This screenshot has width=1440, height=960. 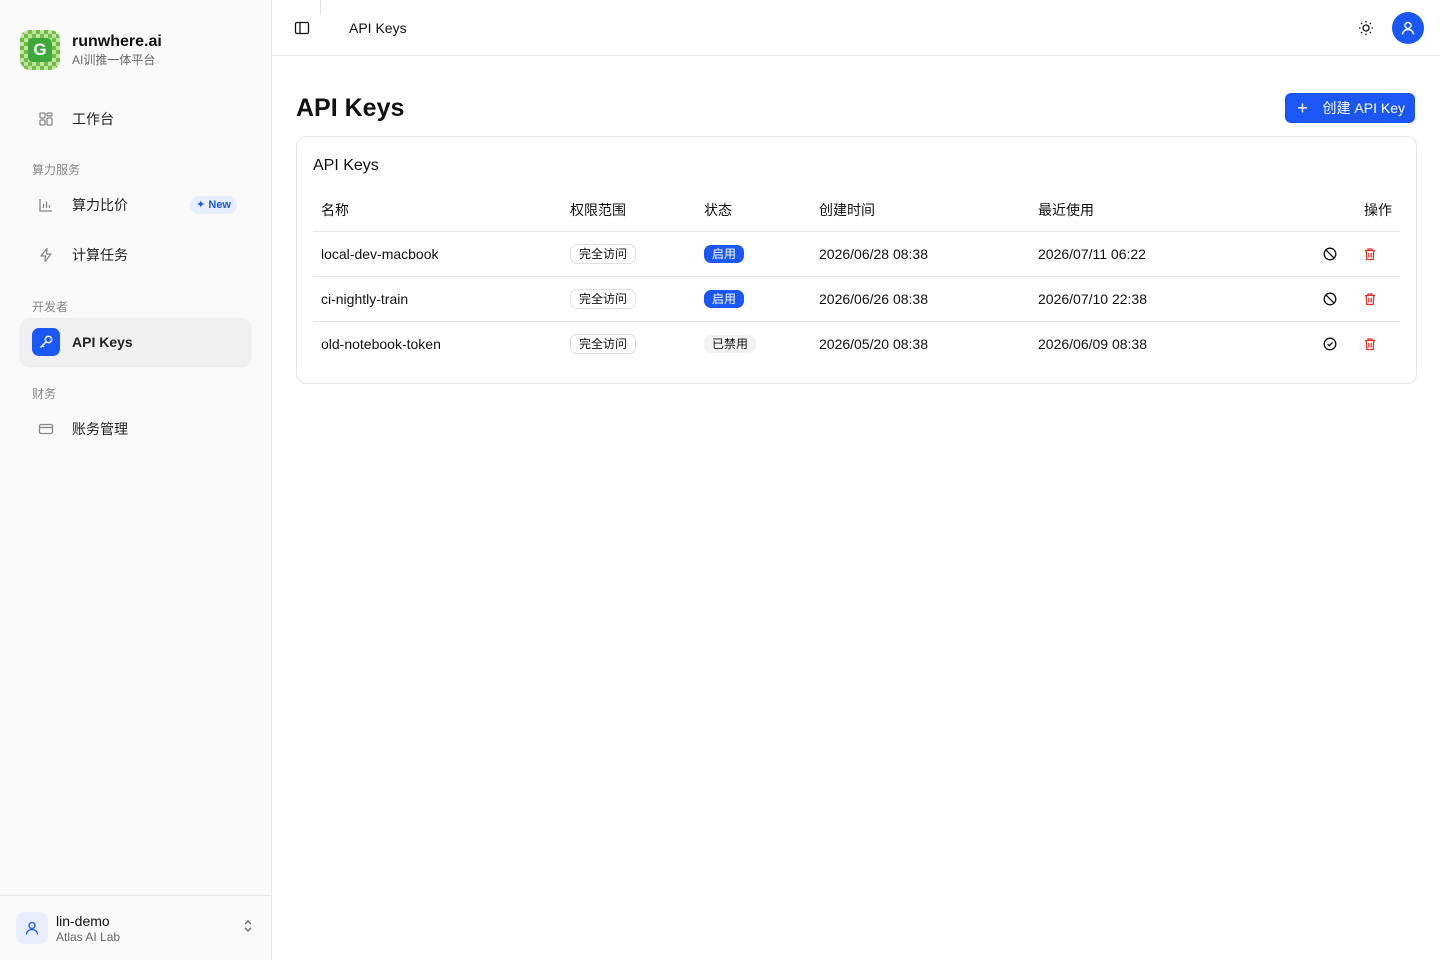 What do you see at coordinates (114, 60) in the screenshot?
I see `brand-subtitle: AI训推一体平台` at bounding box center [114, 60].